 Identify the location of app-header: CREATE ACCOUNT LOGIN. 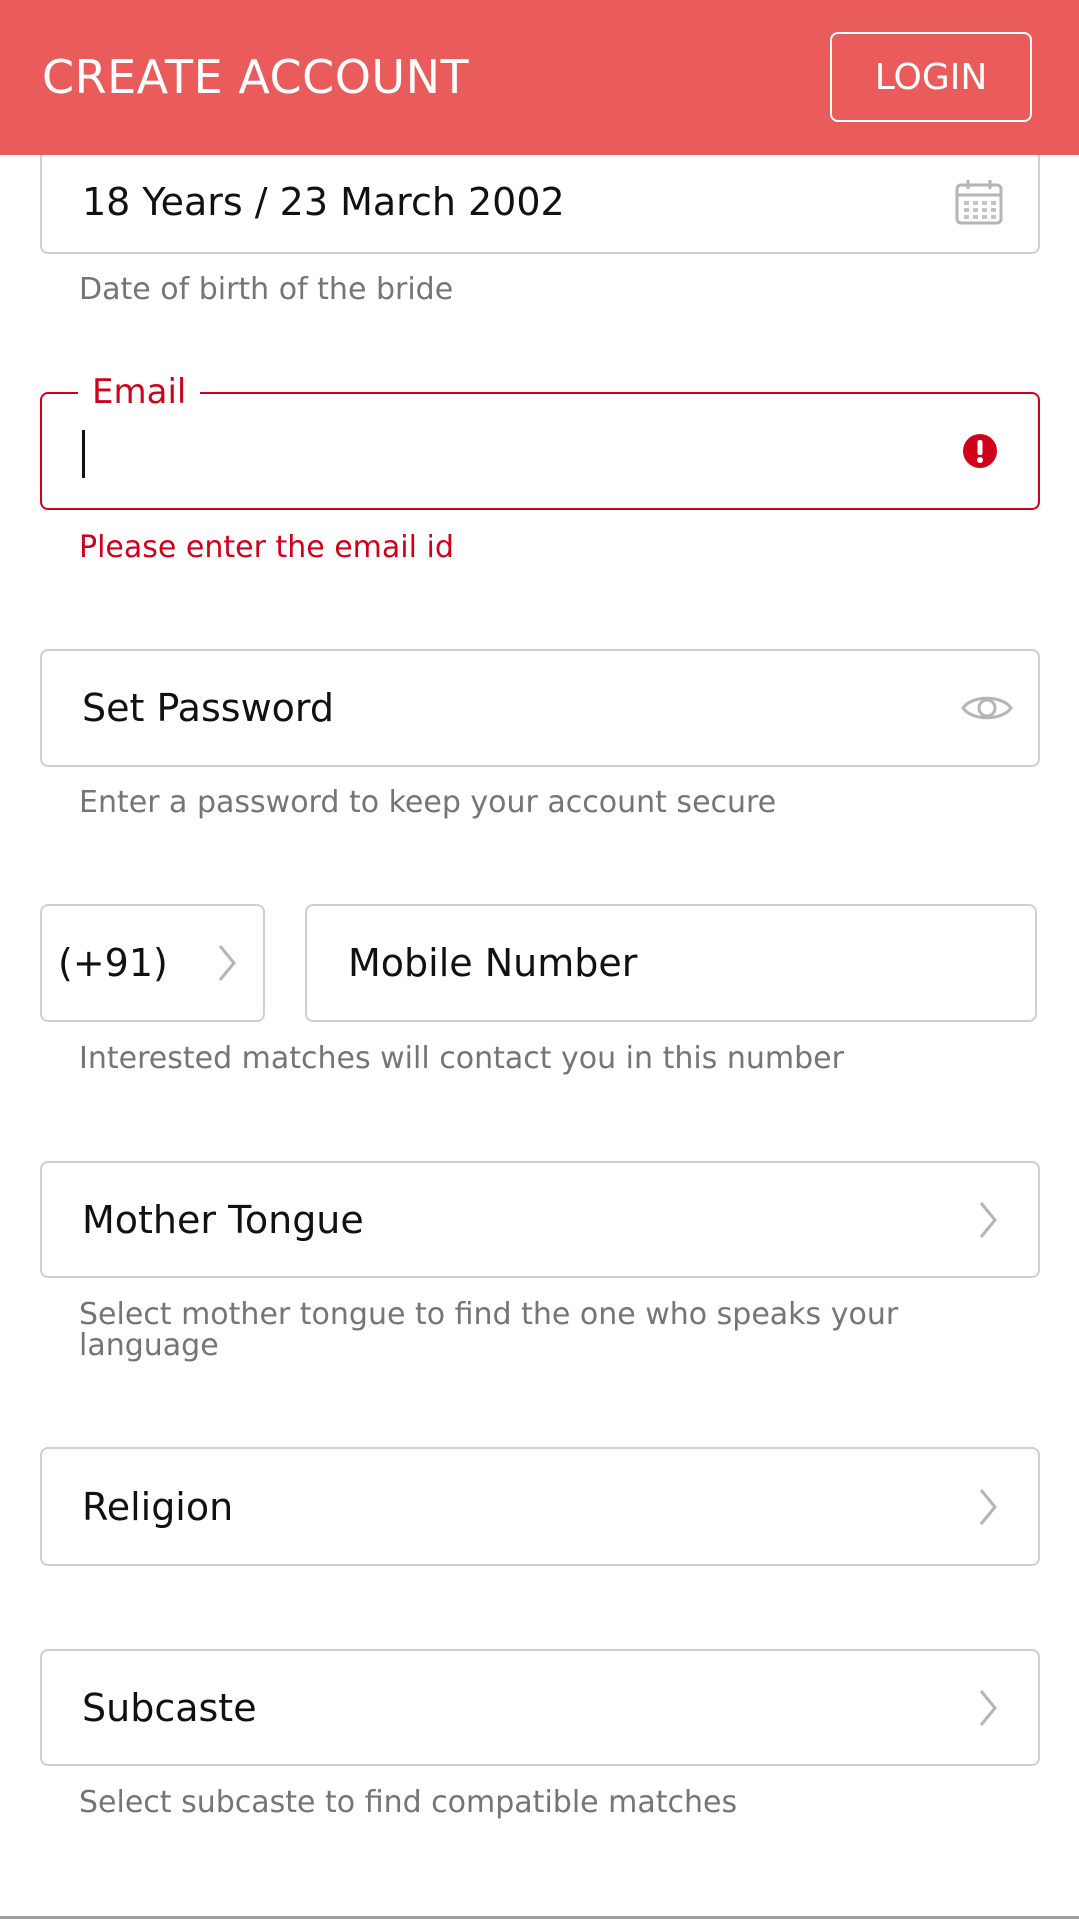
(539, 77).